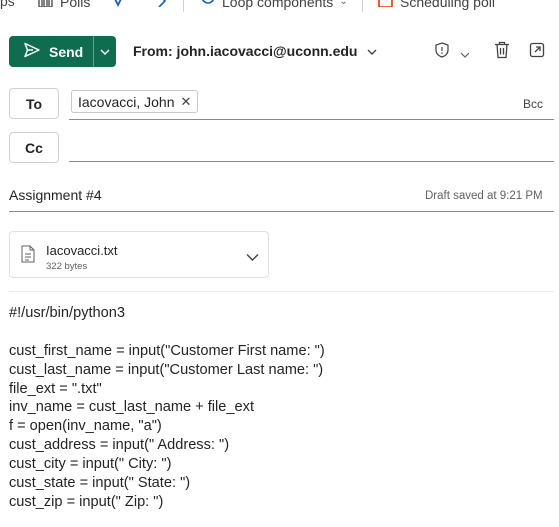 This screenshot has height=527, width=559. Describe the element at coordinates (67, 313) in the screenshot. I see `body-line: #!/usr/bin/python3` at that location.